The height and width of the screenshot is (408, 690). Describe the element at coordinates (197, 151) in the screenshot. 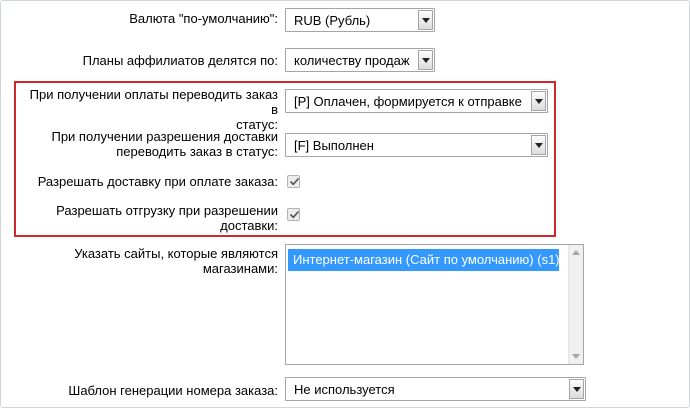

I see `delivery-status-label-line2: переводить заказ в статус:` at that location.